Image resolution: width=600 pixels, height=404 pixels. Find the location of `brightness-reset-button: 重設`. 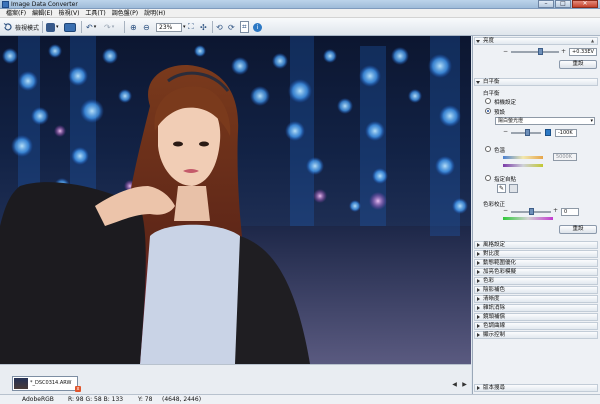

brightness-reset-button: 重設 is located at coordinates (578, 64).